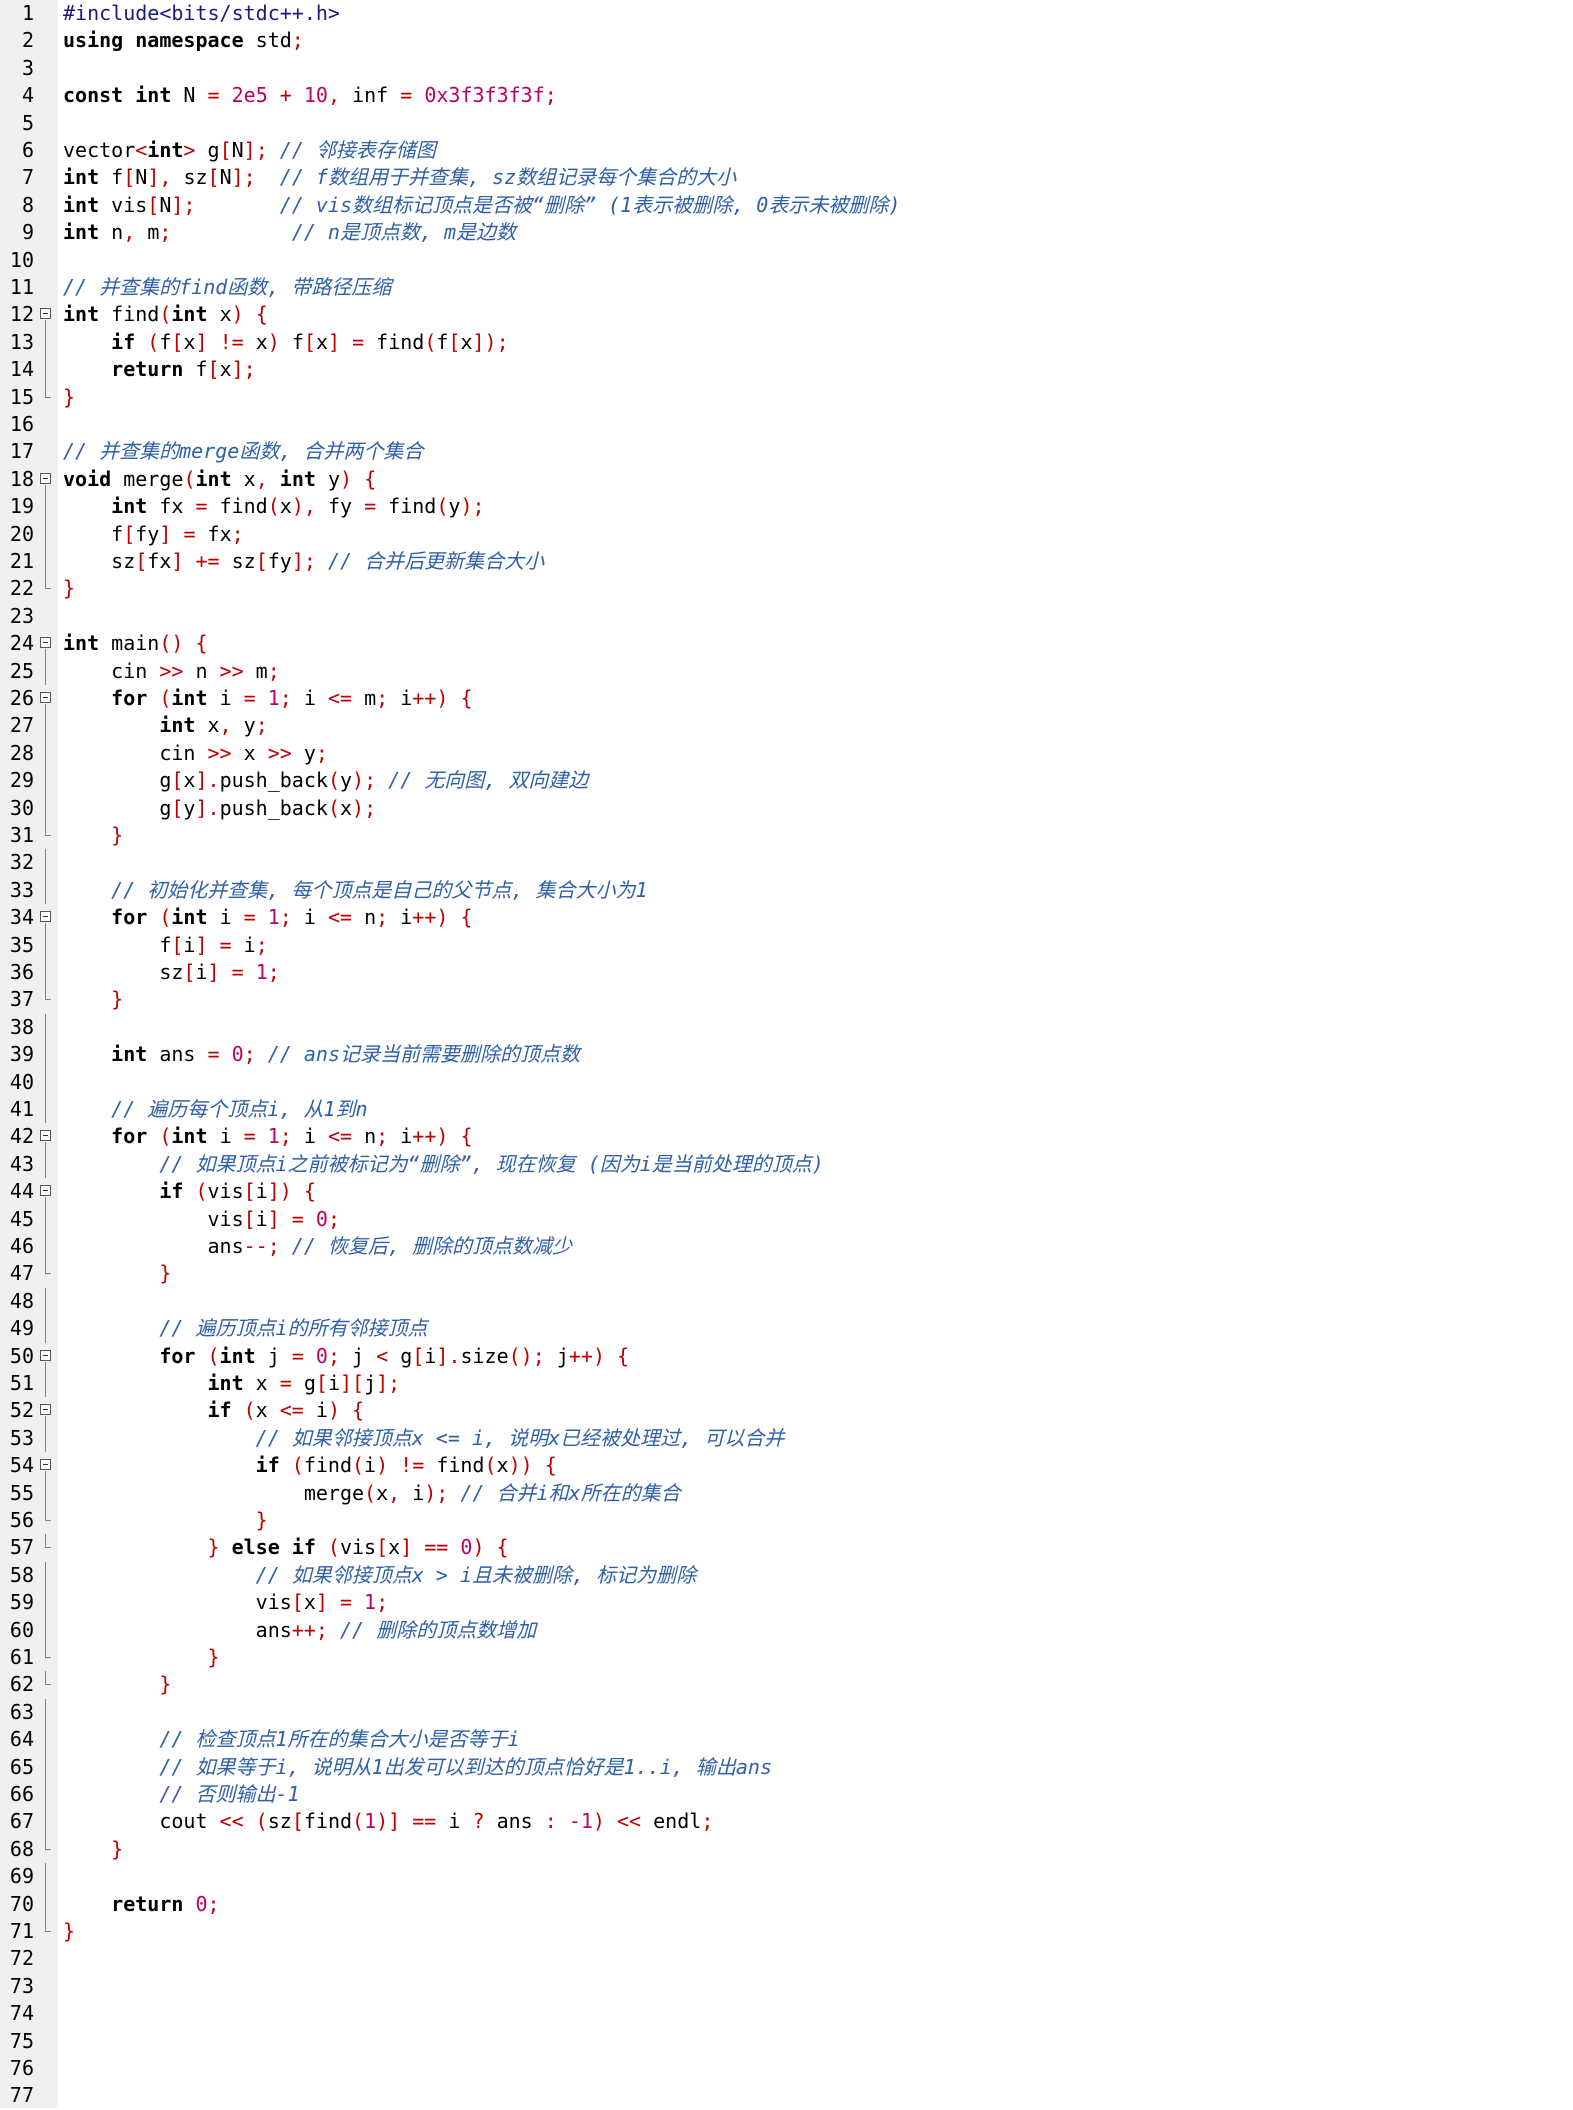 Image resolution: width=1573 pixels, height=2110 pixels. Describe the element at coordinates (786, 123) in the screenshot. I see `code-line: 5` at that location.